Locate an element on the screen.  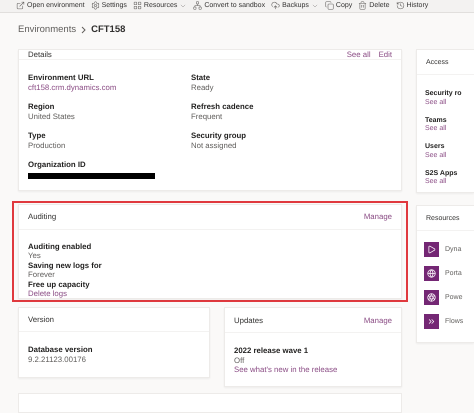
aperture-icon is located at coordinates (431, 297).